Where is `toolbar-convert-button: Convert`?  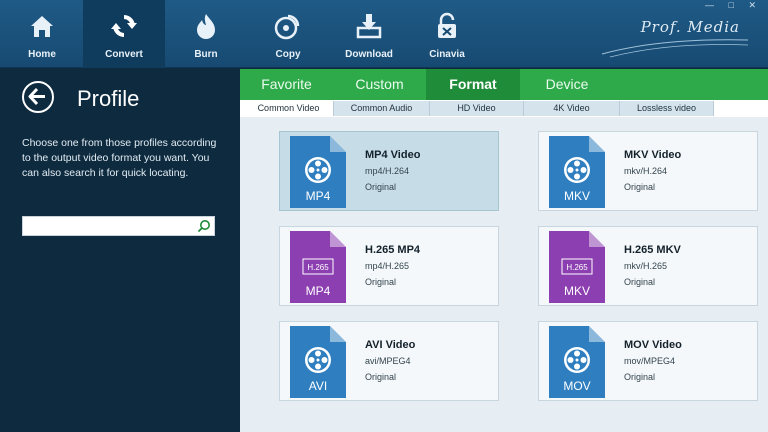
toolbar-convert-button: Convert is located at coordinates (124, 34).